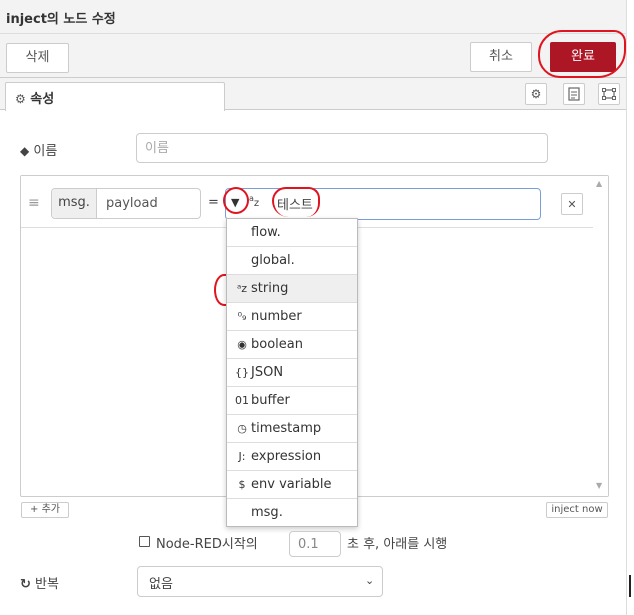 This screenshot has height=615, width=634. I want to click on repeat-selected-value: 없음, so click(161, 584).